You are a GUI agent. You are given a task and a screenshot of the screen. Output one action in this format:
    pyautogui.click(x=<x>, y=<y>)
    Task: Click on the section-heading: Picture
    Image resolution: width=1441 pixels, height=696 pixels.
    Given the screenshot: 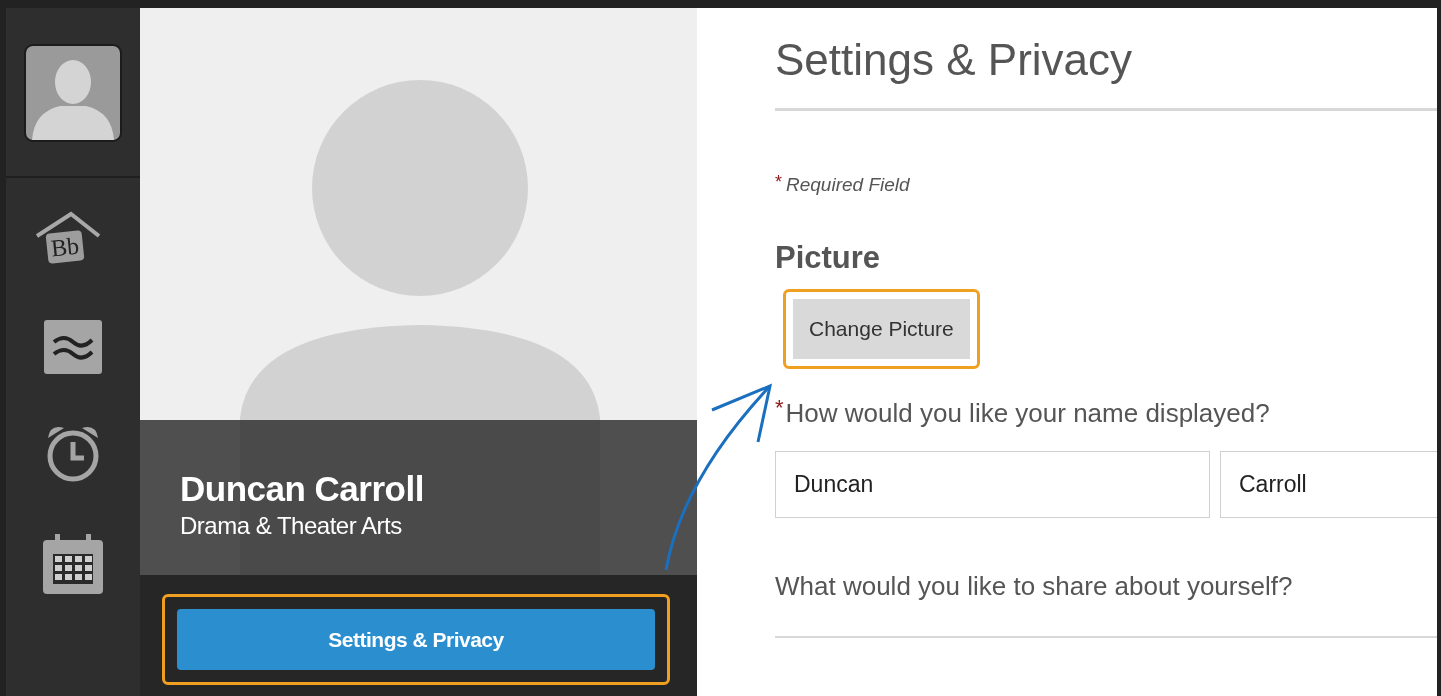 What is the action you would take?
    pyautogui.click(x=828, y=258)
    